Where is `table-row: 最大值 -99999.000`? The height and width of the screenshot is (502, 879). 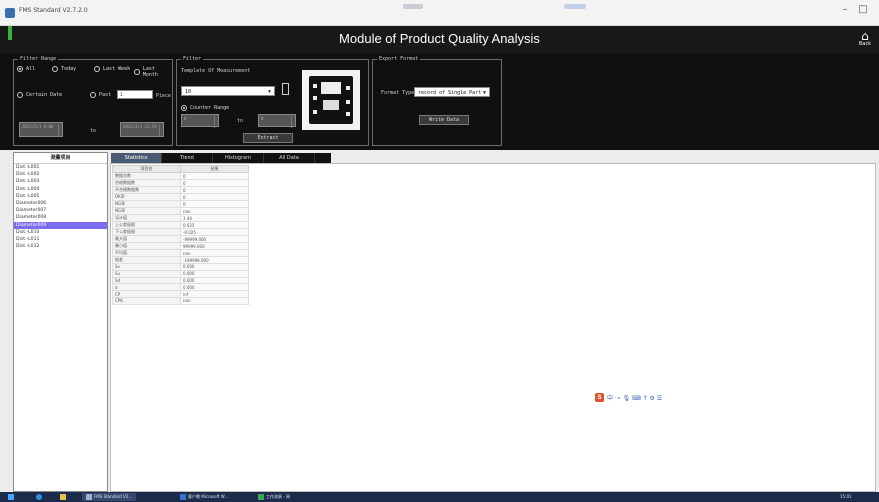
table-row: 最大值 -99999.000 is located at coordinates (180, 239).